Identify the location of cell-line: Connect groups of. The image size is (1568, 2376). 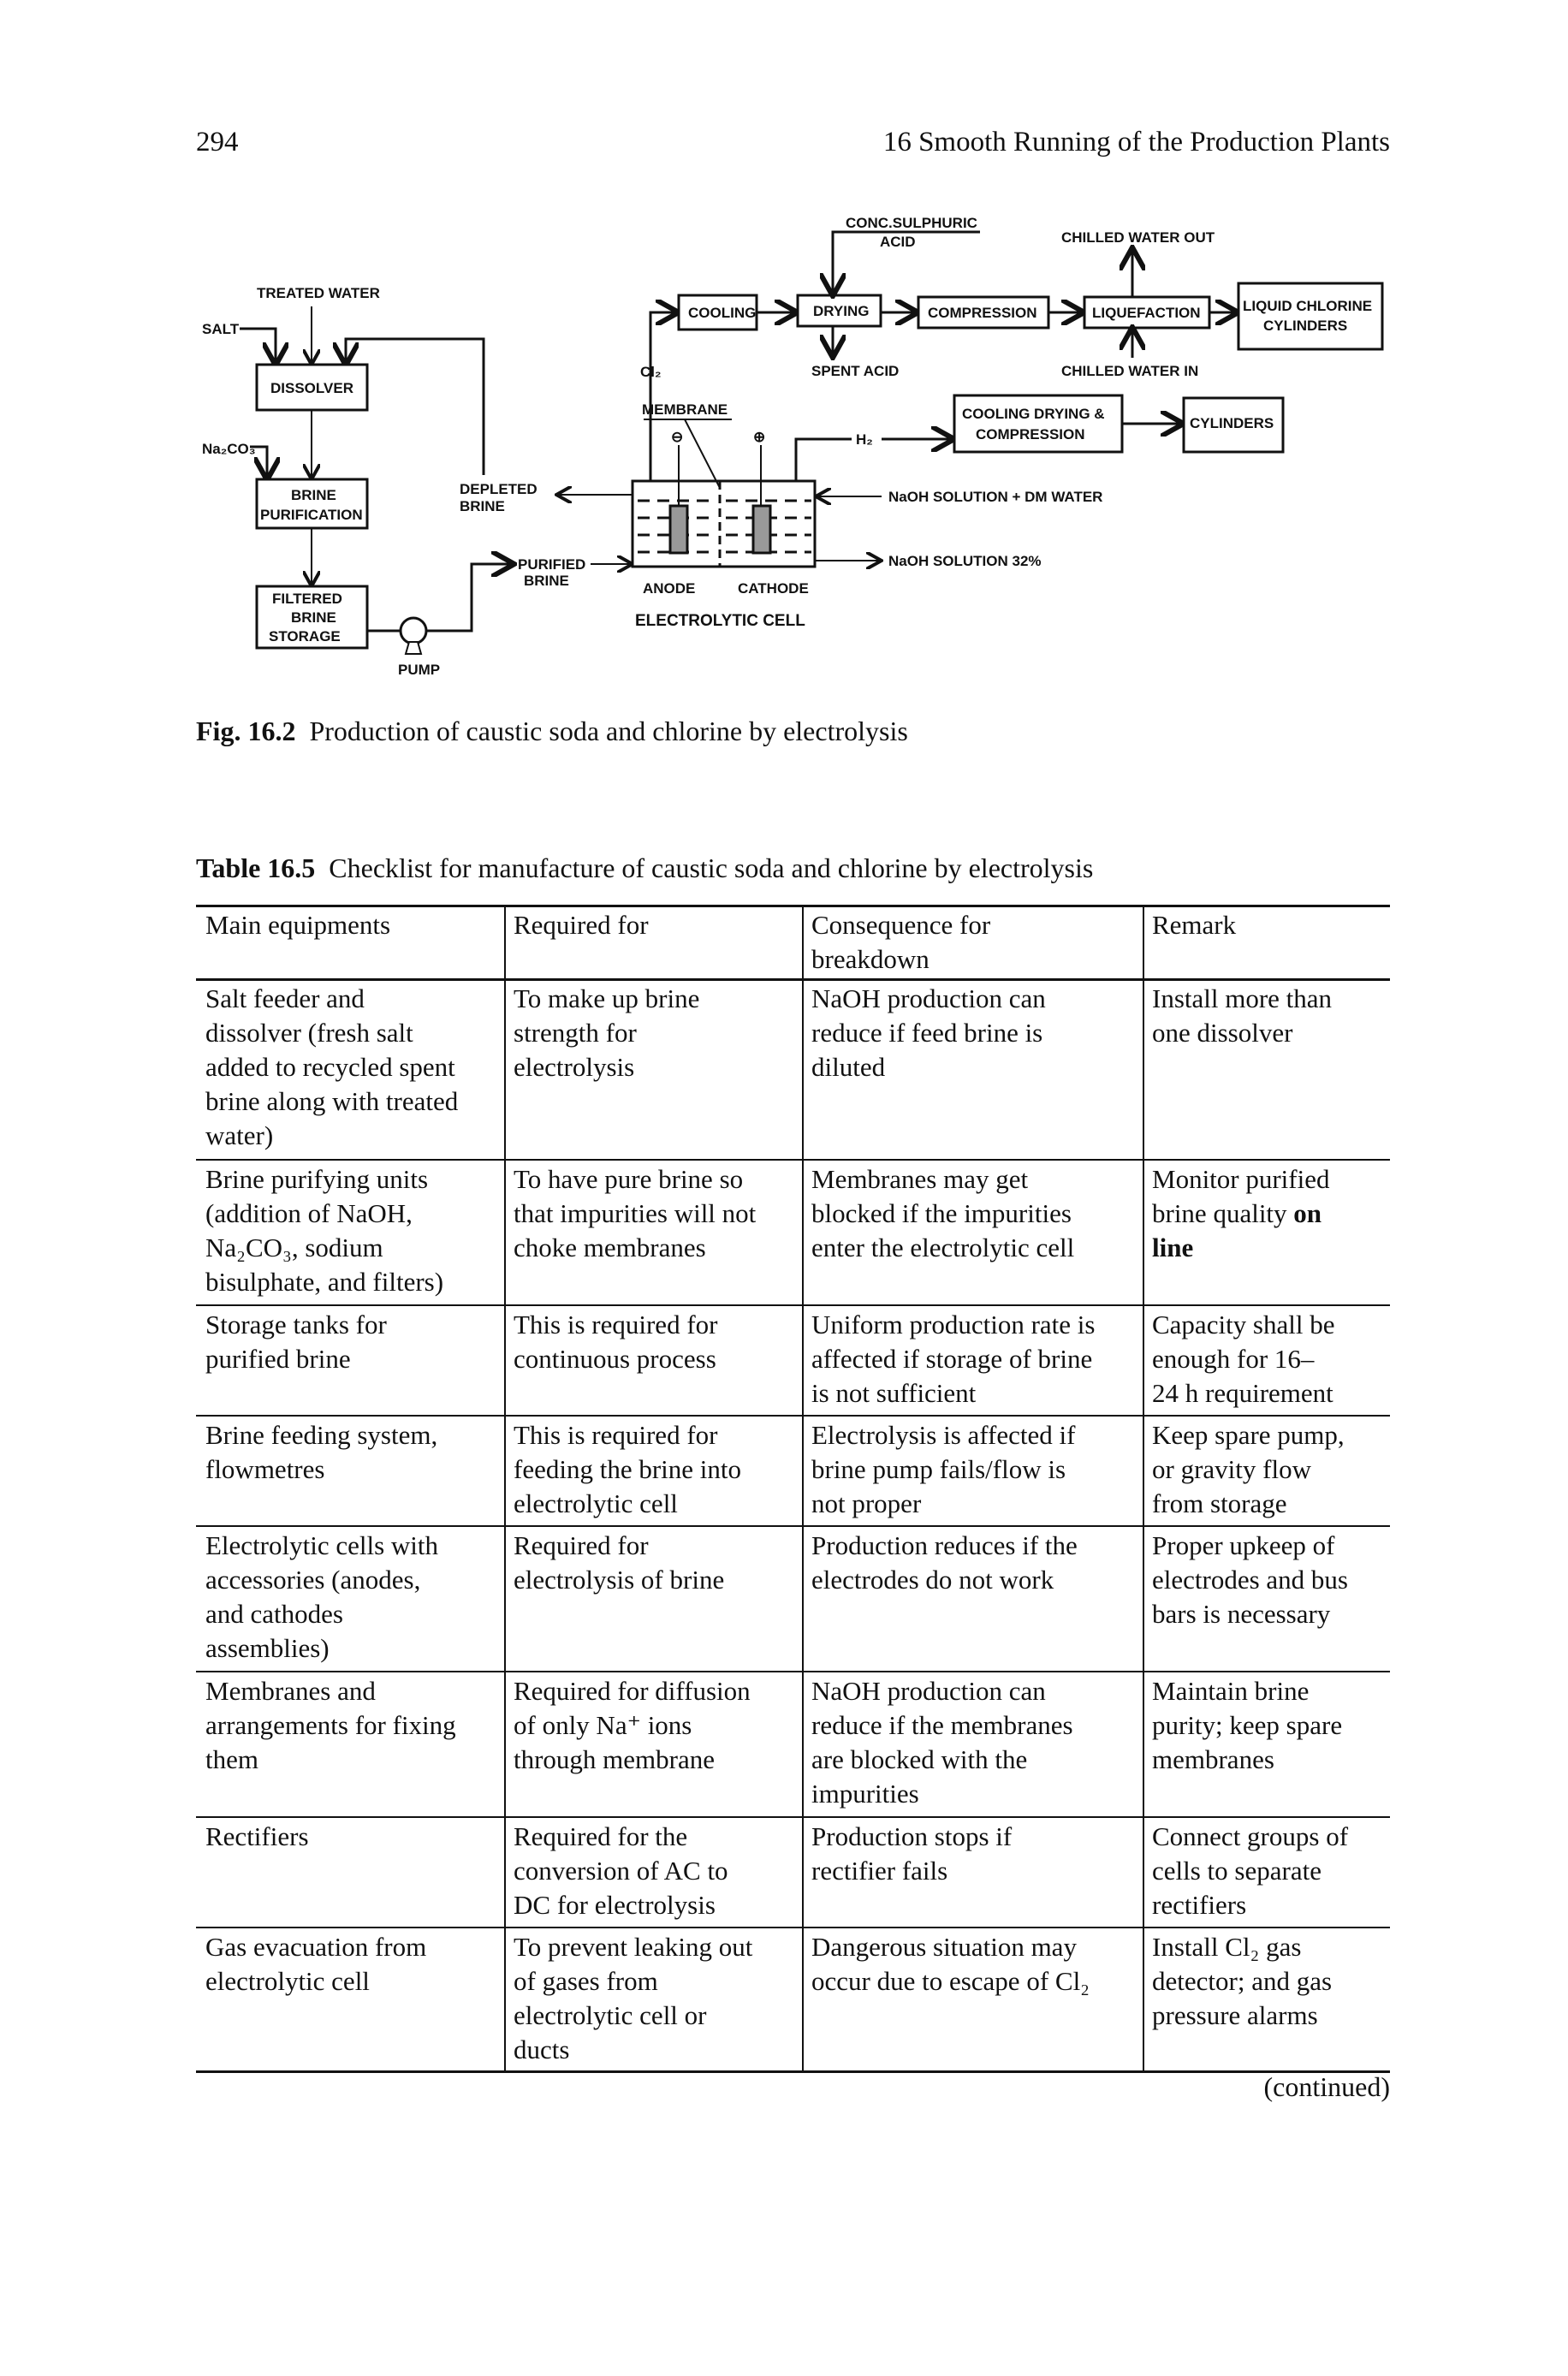
(1250, 1836).